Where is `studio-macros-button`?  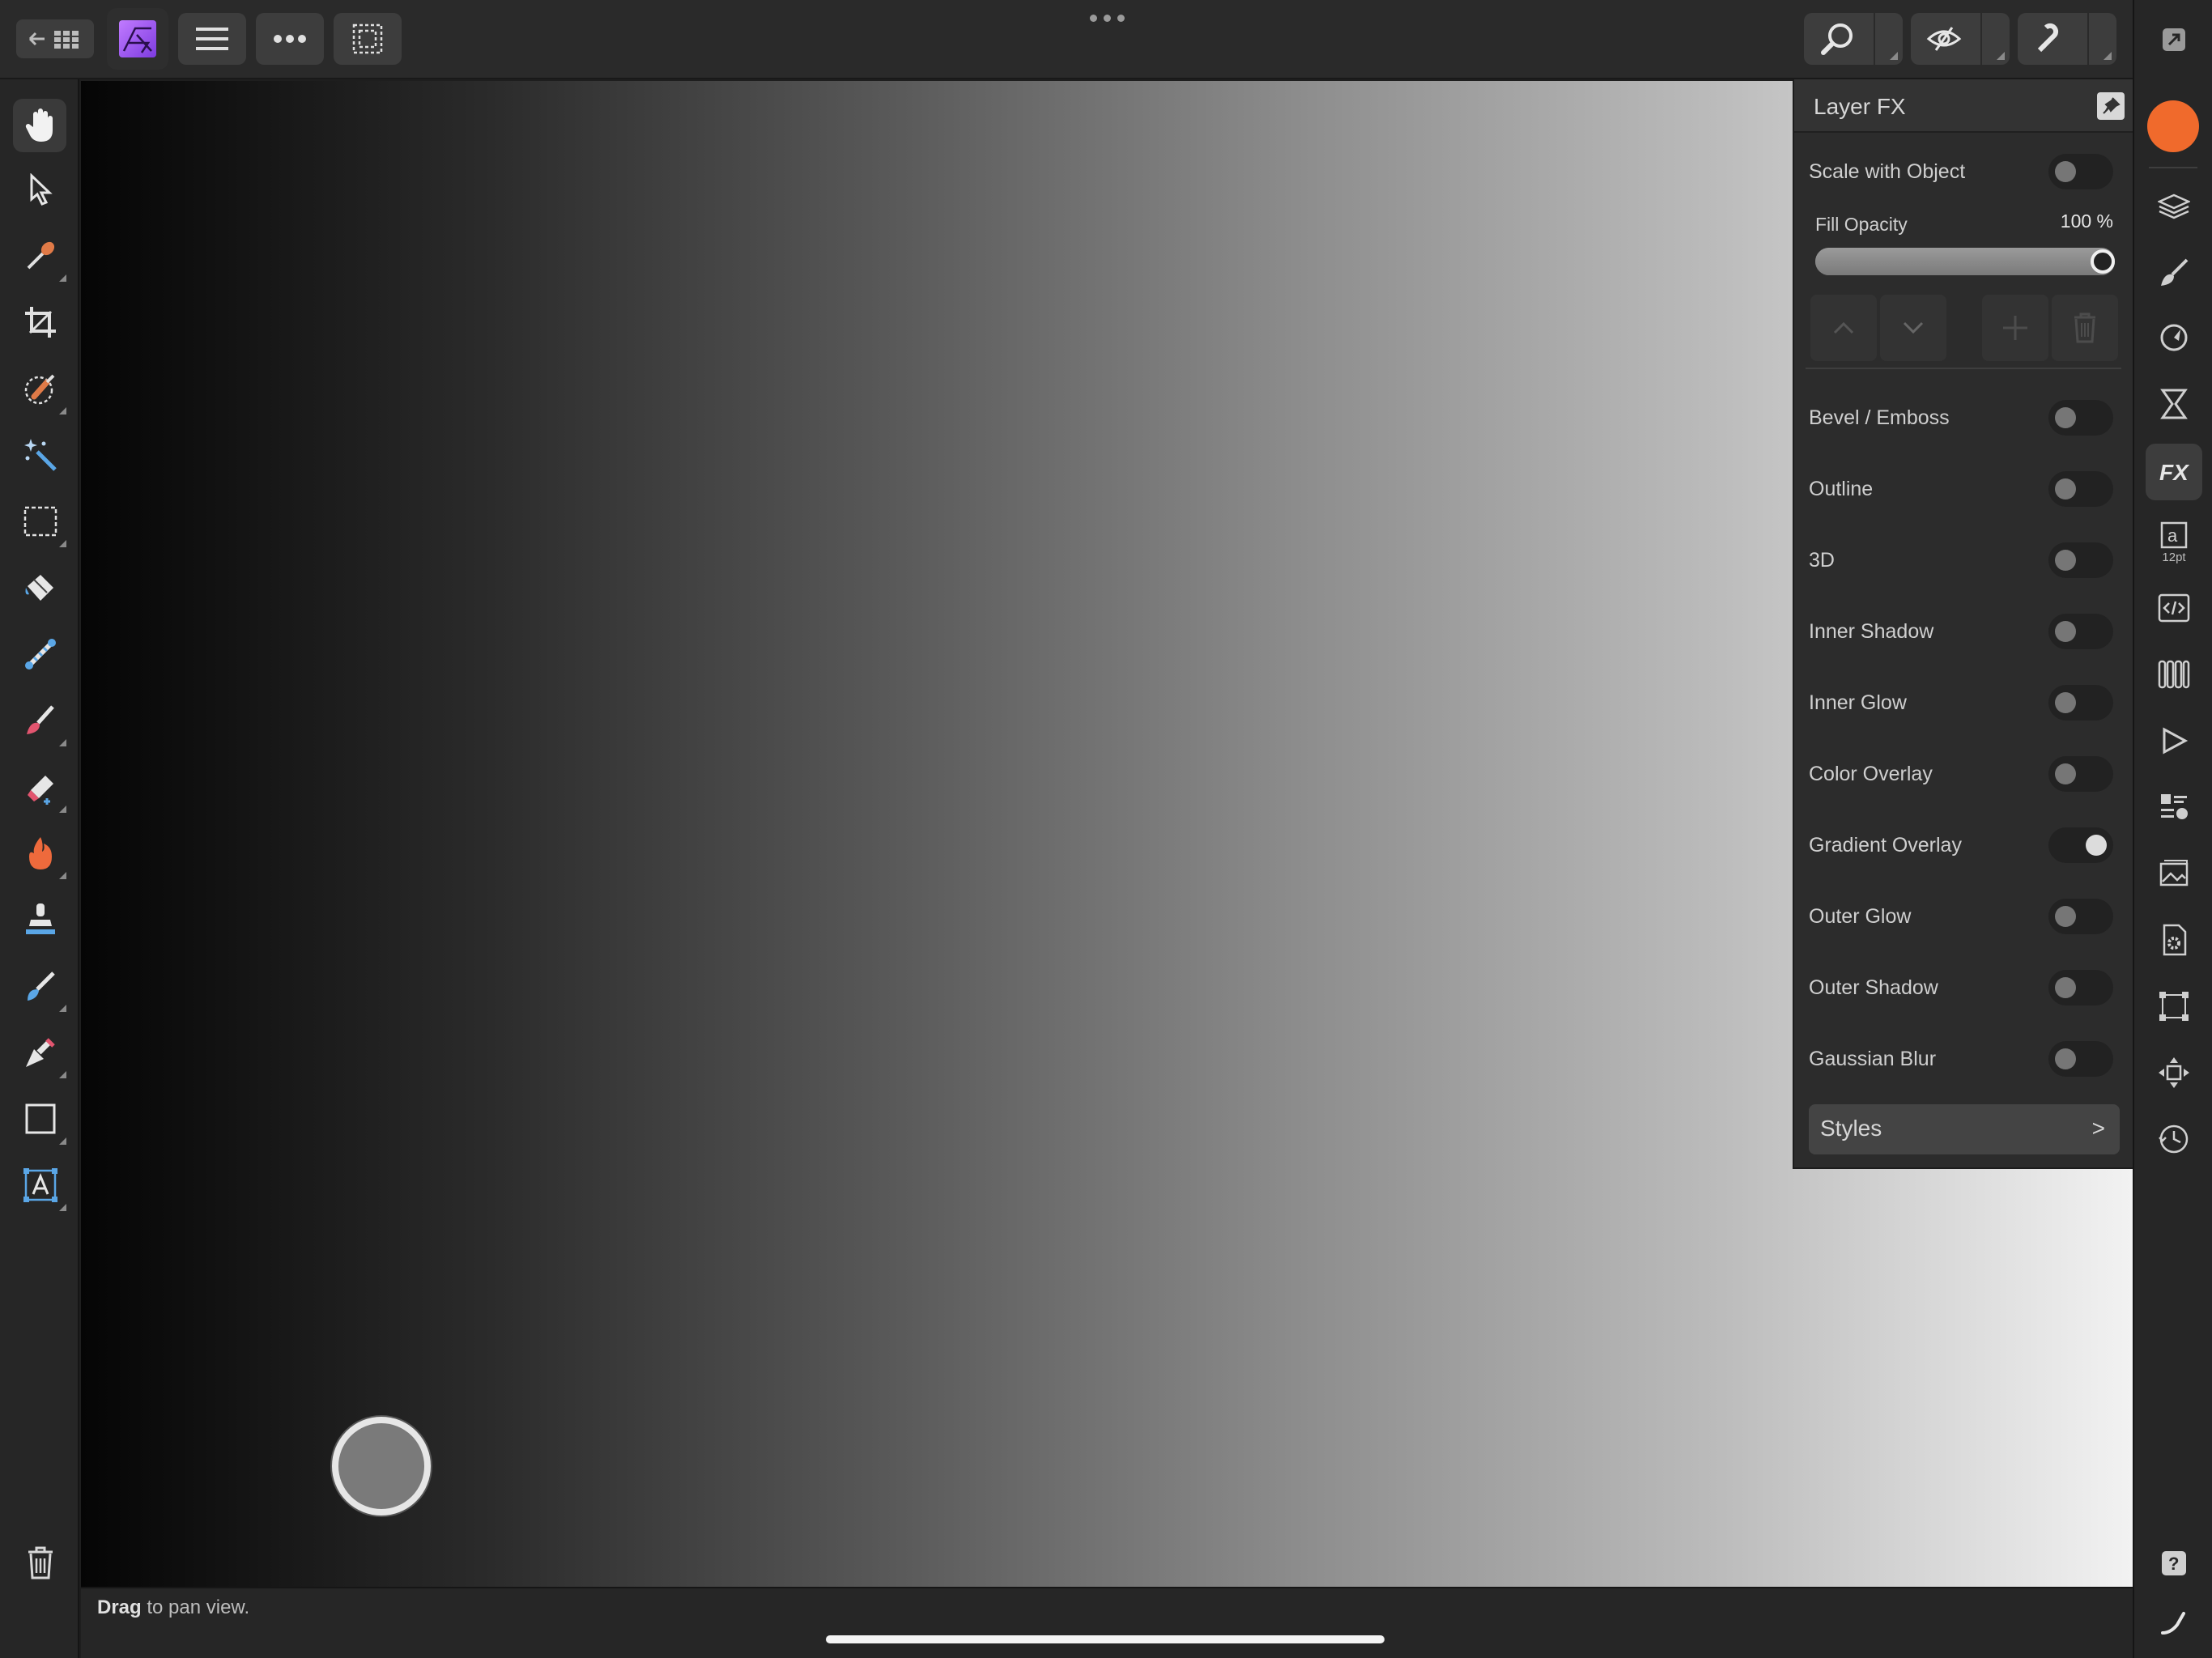
studio-macros-button is located at coordinates (2174, 740).